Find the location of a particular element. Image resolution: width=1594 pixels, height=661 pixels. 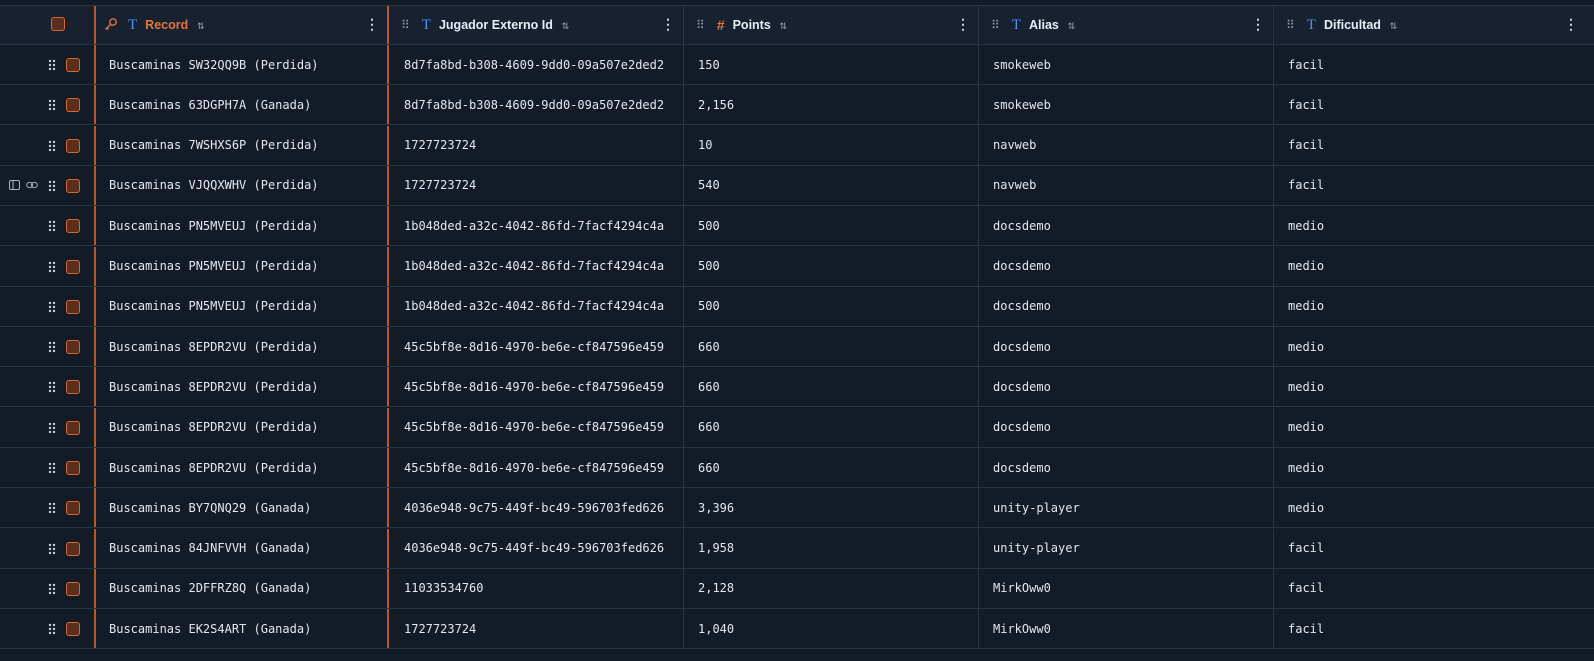

cell-points: 2,128 is located at coordinates (830, 588).